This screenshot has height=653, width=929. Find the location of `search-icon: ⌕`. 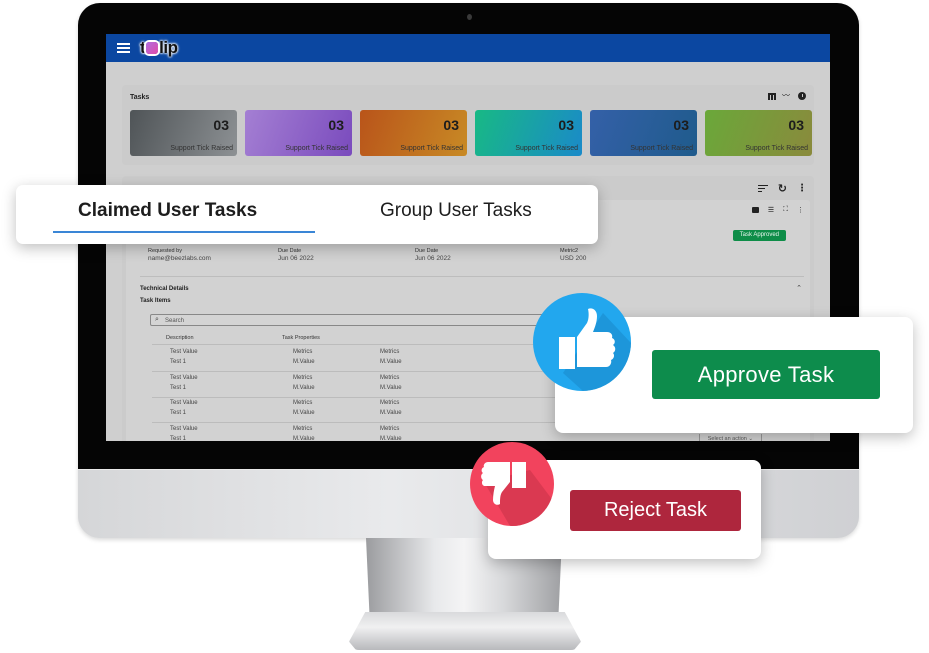

search-icon: ⌕ is located at coordinates (157, 319).